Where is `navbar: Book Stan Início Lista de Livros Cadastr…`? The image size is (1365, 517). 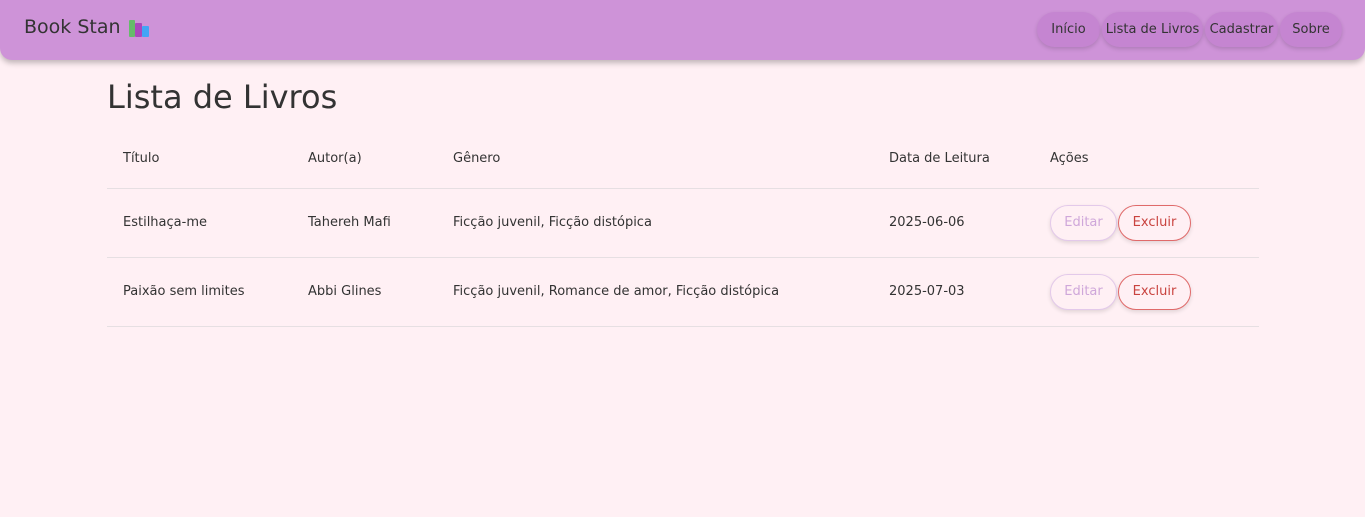 navbar: Book Stan Início Lista de Livros Cadastr… is located at coordinates (682, 30).